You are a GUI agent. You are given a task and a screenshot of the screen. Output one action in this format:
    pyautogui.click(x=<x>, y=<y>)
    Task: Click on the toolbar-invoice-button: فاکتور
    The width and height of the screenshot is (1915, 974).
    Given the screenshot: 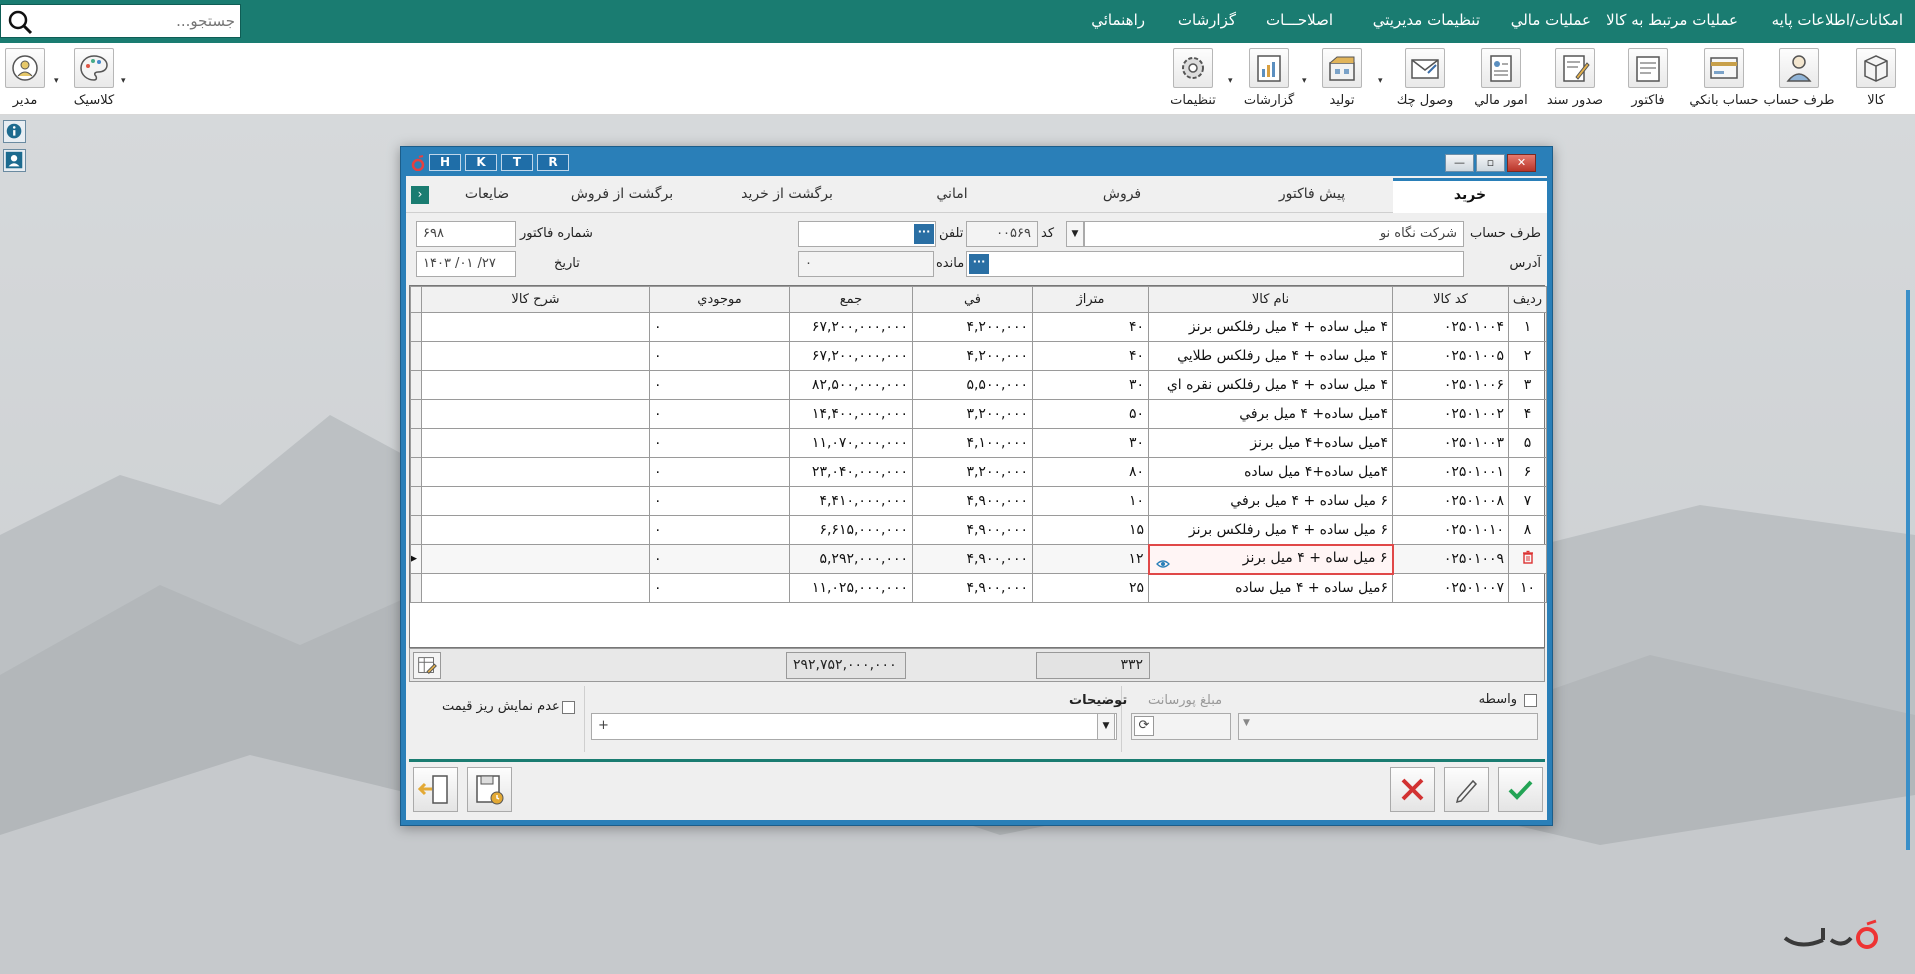 What is the action you would take?
    pyautogui.click(x=1648, y=79)
    